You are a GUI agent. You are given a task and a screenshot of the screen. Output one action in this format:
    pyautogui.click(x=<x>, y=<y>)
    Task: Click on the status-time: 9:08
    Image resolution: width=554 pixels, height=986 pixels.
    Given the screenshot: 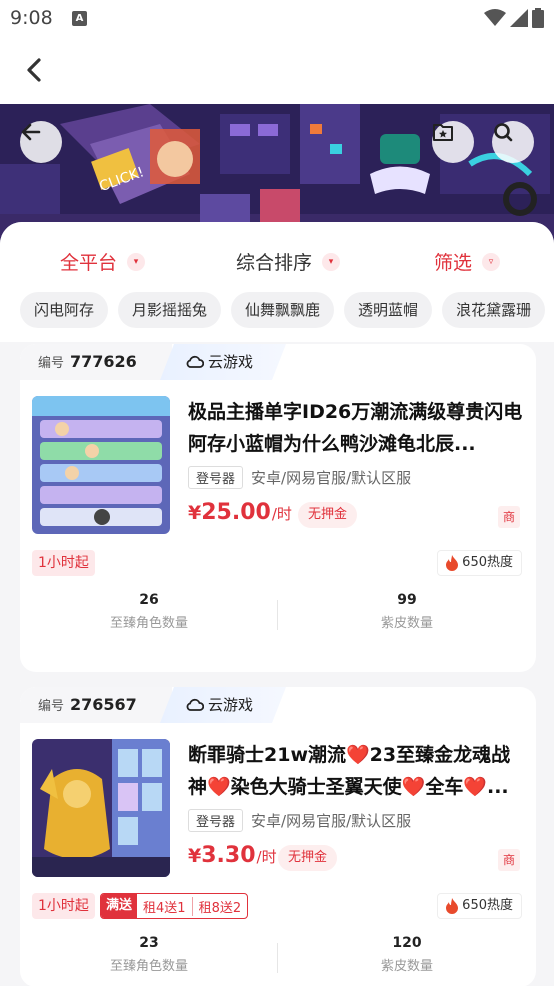 What is the action you would take?
    pyautogui.click(x=31, y=18)
    